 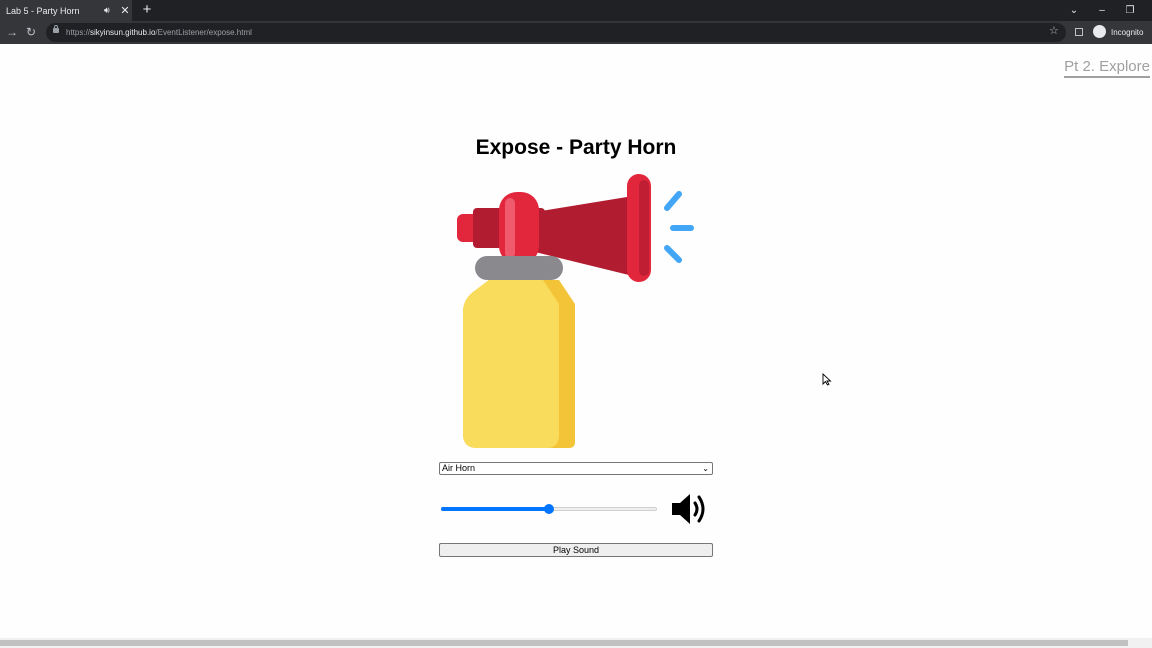 I want to click on volume-thumb, so click(x=549, y=509).